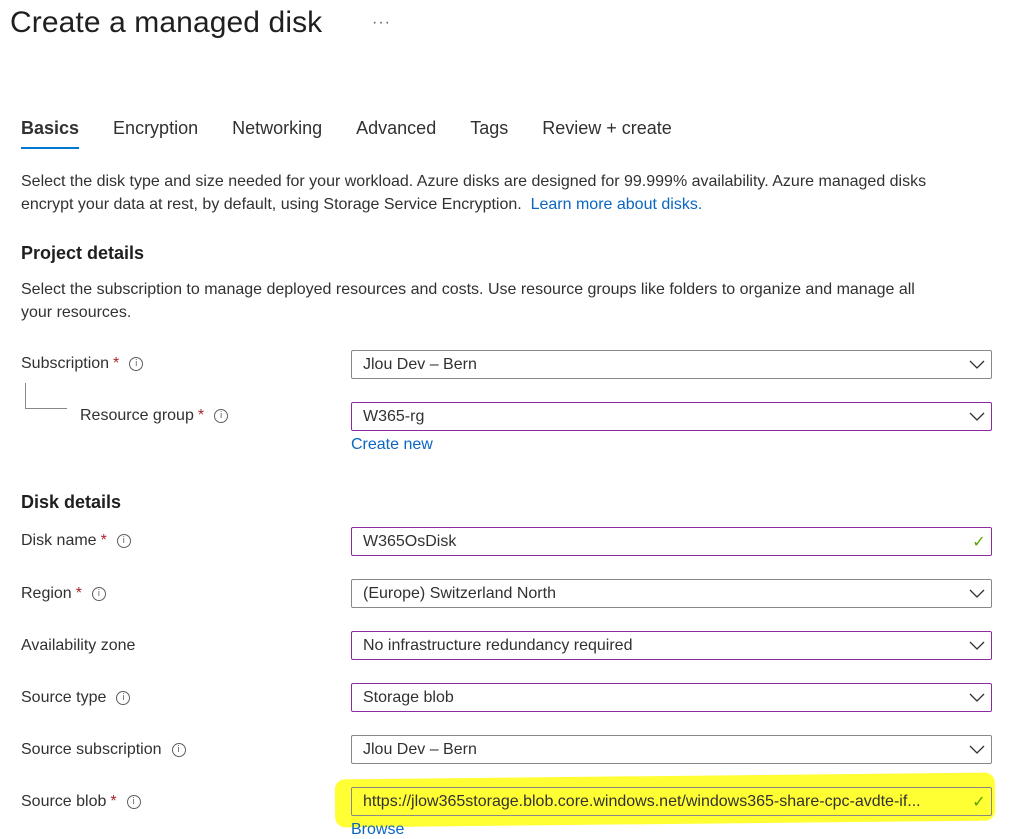 The height and width of the screenshot is (839, 1024). What do you see at coordinates (65, 363) in the screenshot?
I see `subscription-label-text: Subscription` at bounding box center [65, 363].